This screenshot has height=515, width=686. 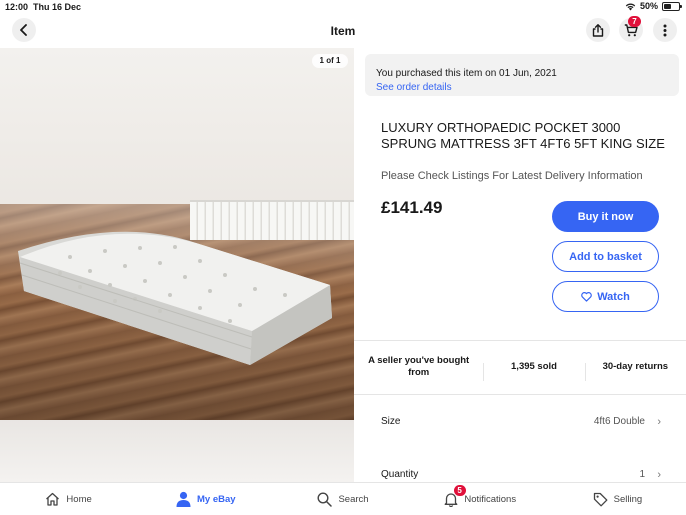 What do you see at coordinates (400, 474) in the screenshot?
I see `quantity-label: Quantity` at bounding box center [400, 474].